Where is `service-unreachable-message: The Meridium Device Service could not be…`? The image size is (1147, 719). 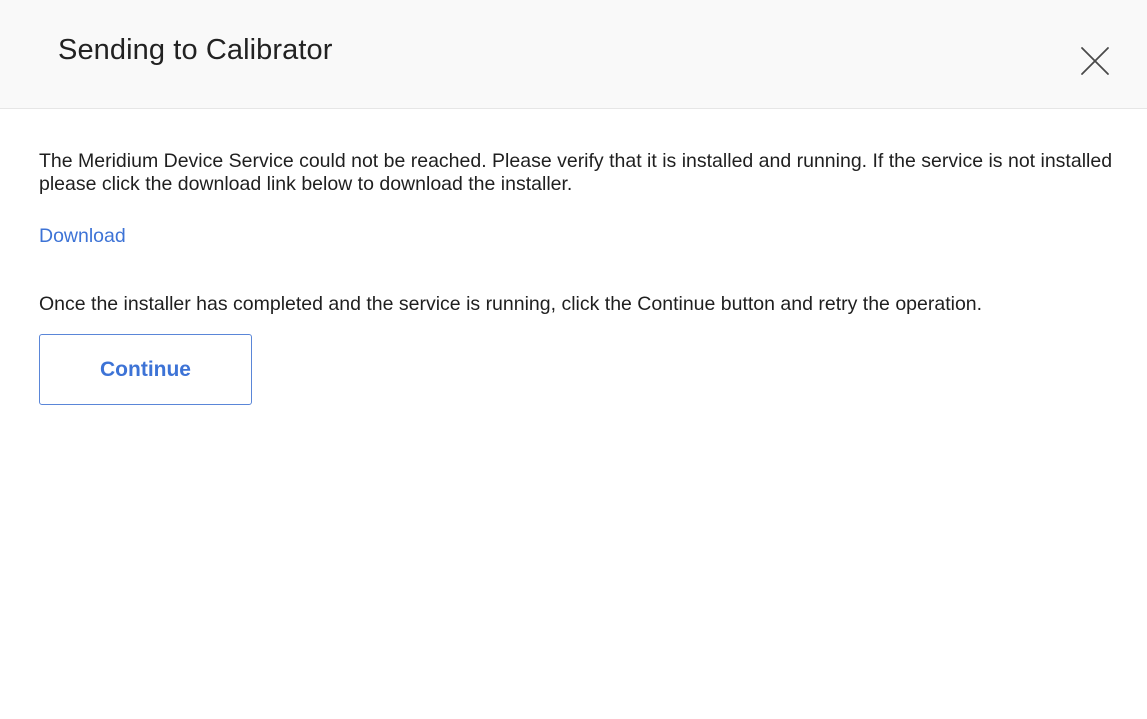
service-unreachable-message: The Meridium Device Service could not be… is located at coordinates (576, 172).